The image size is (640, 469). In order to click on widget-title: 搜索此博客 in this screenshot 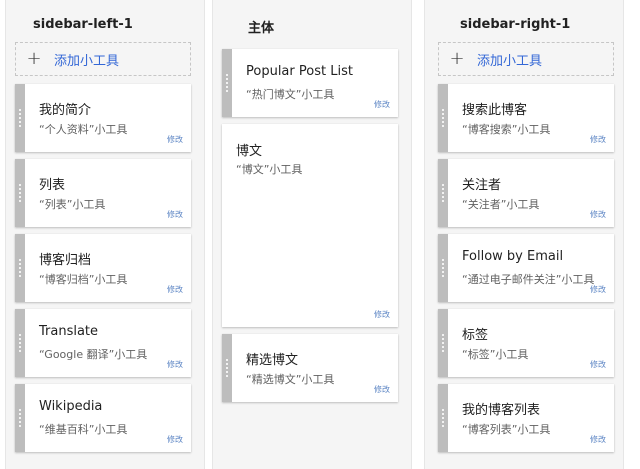, I will do `click(495, 110)`.